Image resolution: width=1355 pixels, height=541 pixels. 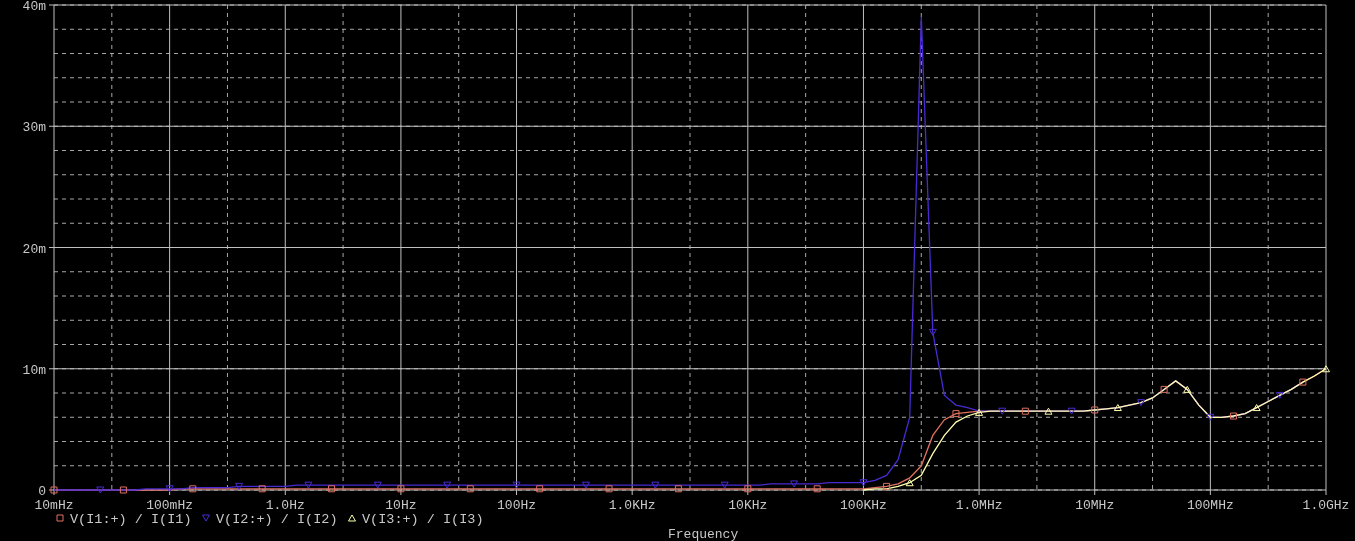 What do you see at coordinates (54, 505) in the screenshot?
I see `x-tick-label: 10mHz` at bounding box center [54, 505].